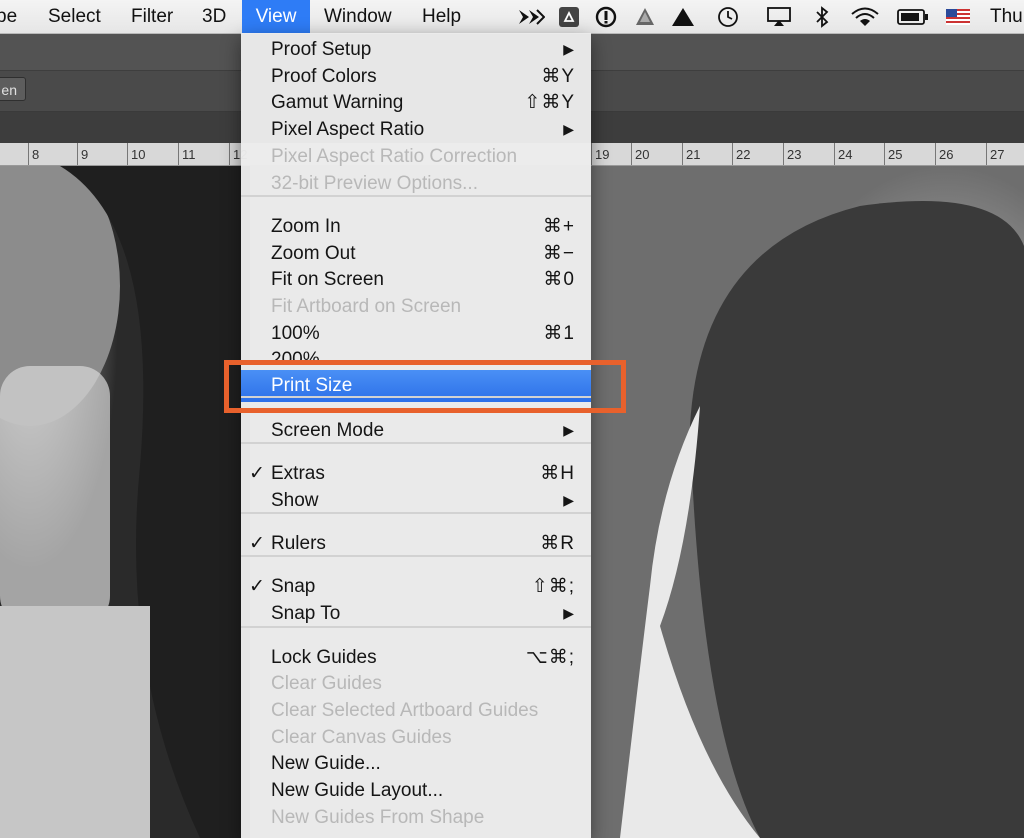  I want to click on menu-item-fit-on-screen: Fit on Screen ⌘0, so click(416, 279).